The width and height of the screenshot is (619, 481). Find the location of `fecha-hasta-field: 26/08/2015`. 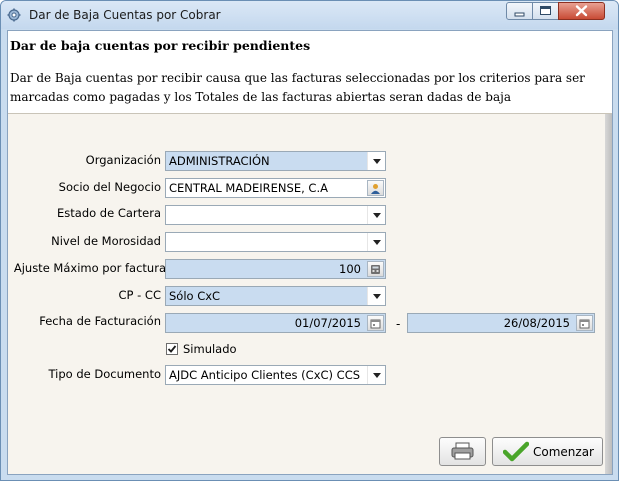

fecha-hasta-field: 26/08/2015 is located at coordinates (501, 323).